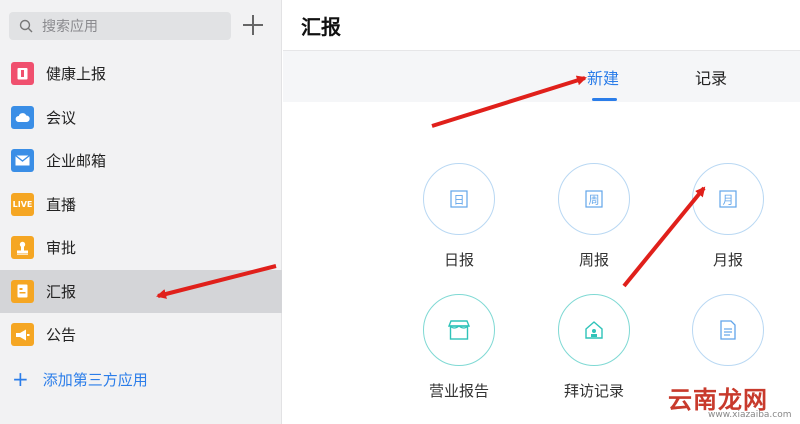 The image size is (800, 424). Describe the element at coordinates (61, 335) in the screenshot. I see `sidebar-item-label: 公告` at that location.